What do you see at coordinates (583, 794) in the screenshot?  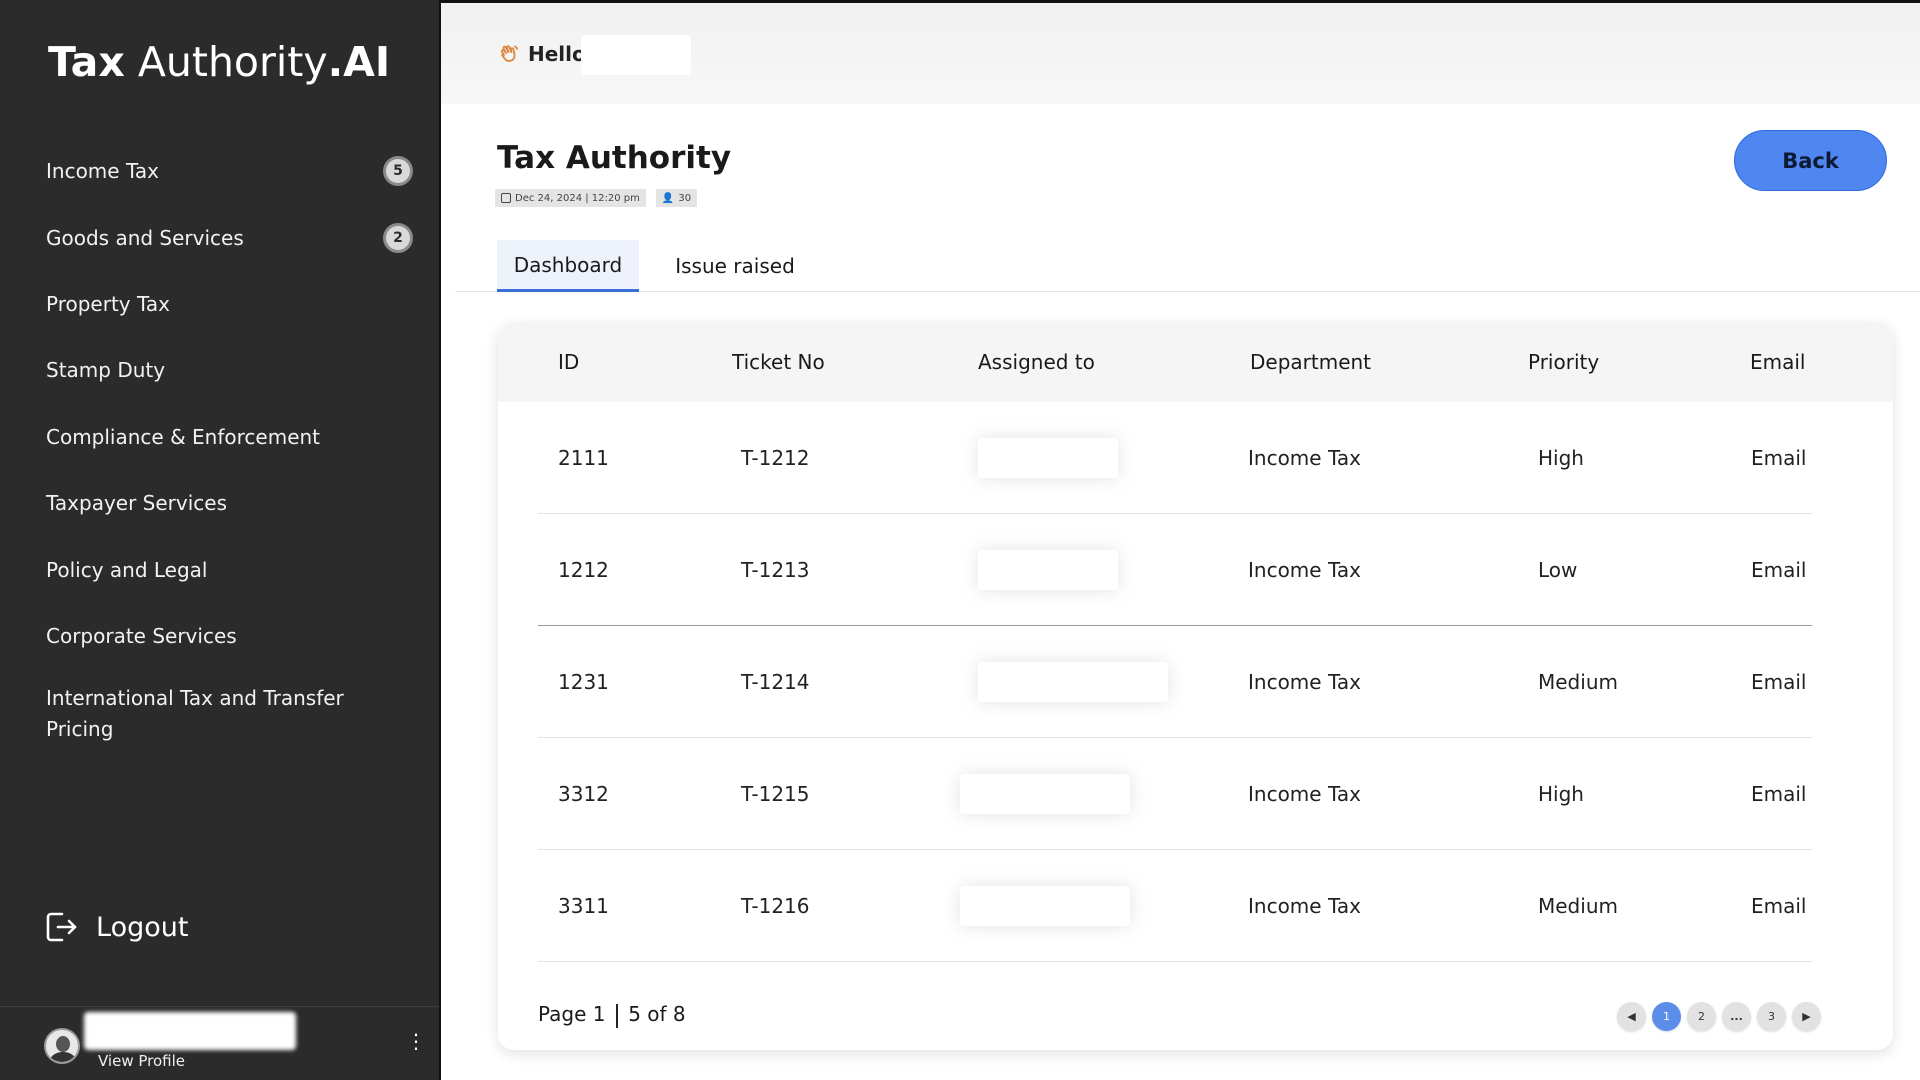 I see `cell-id: 3312` at bounding box center [583, 794].